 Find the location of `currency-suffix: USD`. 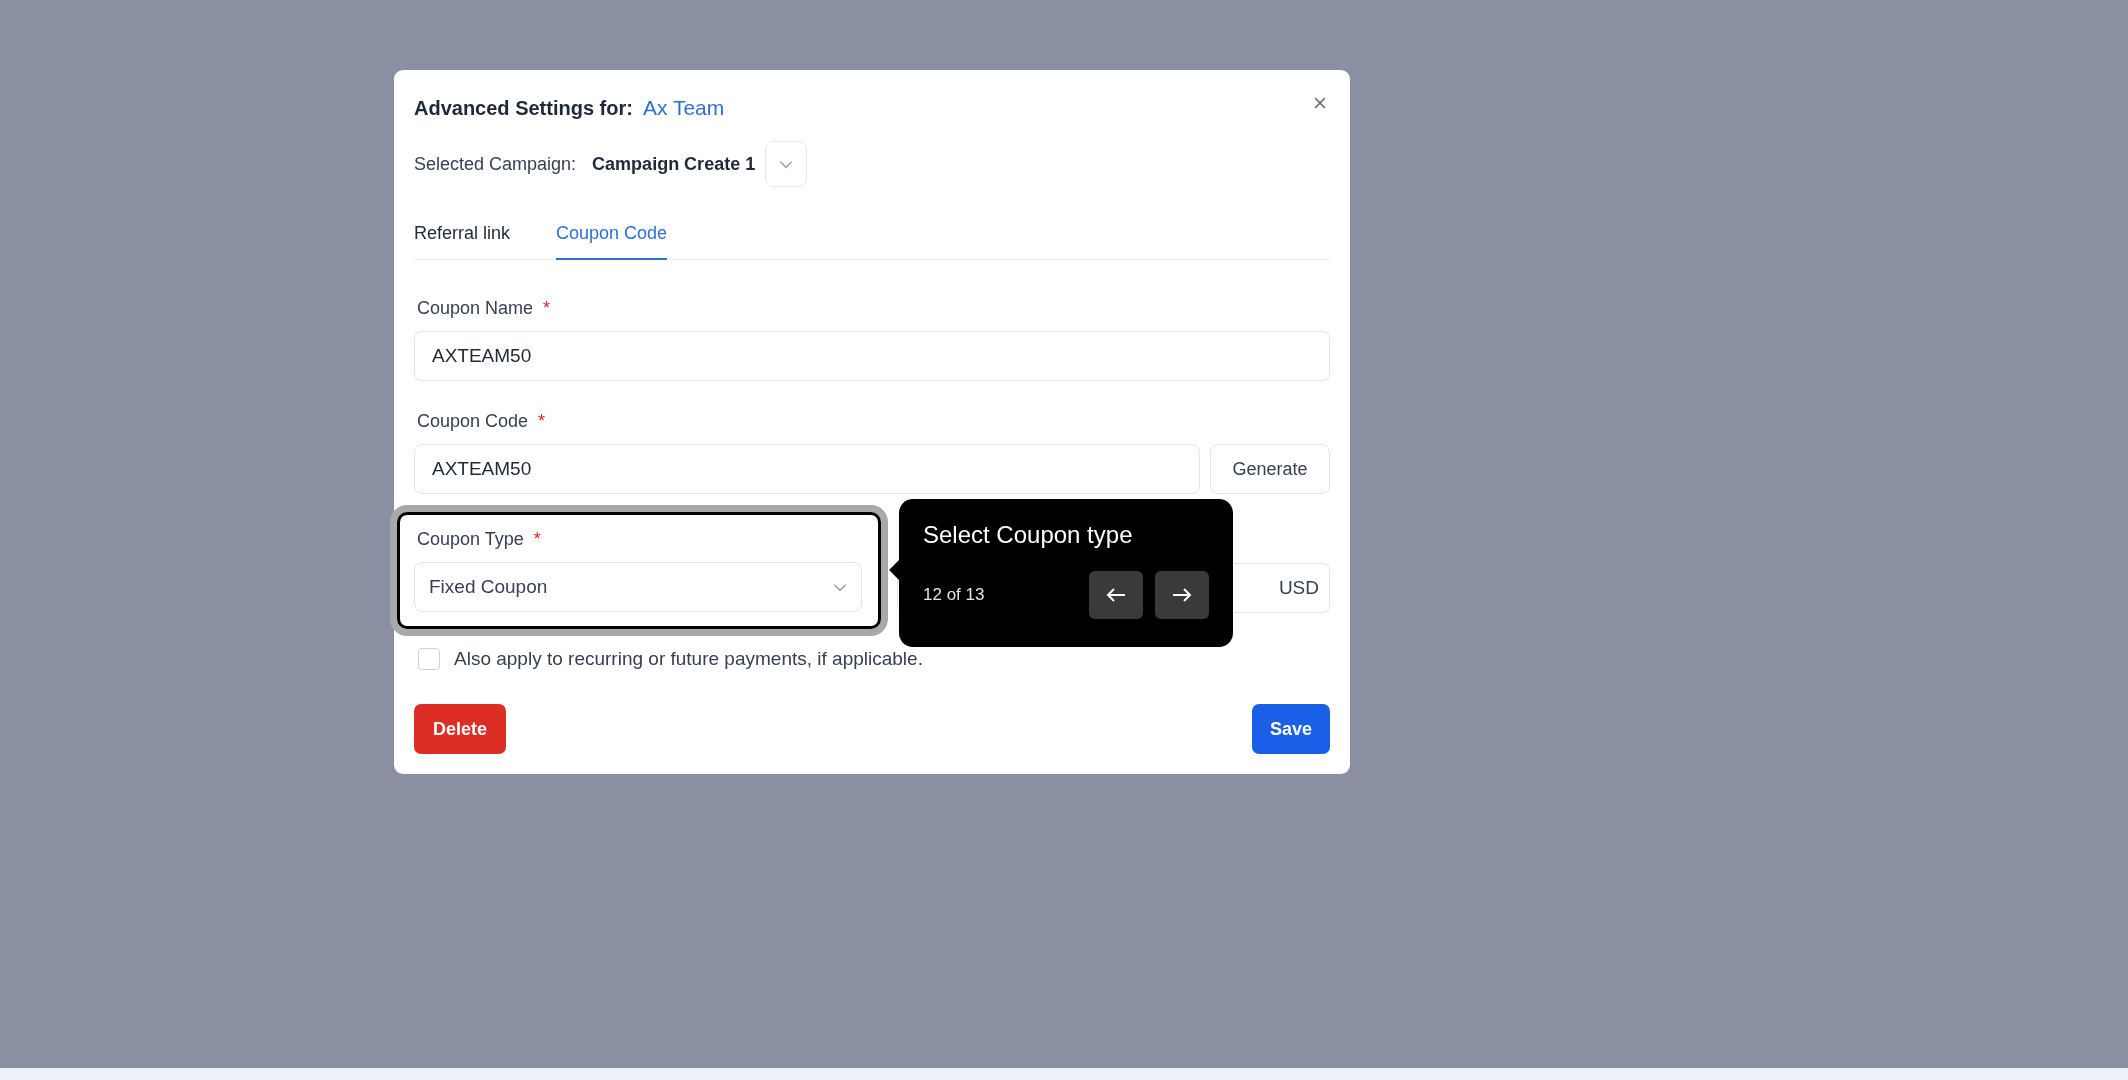

currency-suffix: USD is located at coordinates (1298, 588).